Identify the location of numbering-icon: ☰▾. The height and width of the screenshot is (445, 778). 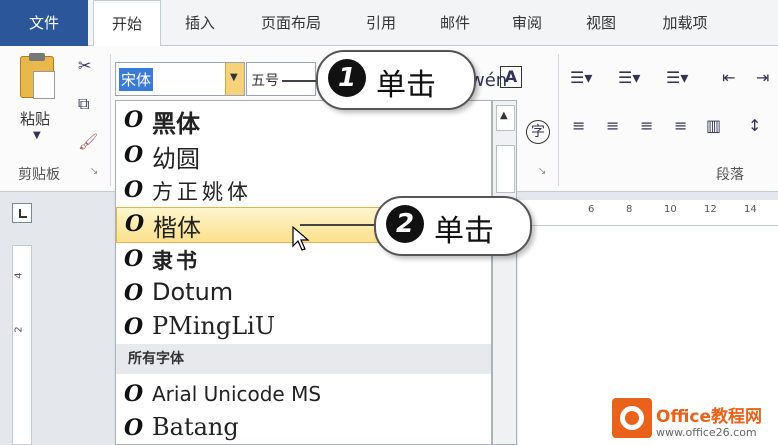
(629, 77).